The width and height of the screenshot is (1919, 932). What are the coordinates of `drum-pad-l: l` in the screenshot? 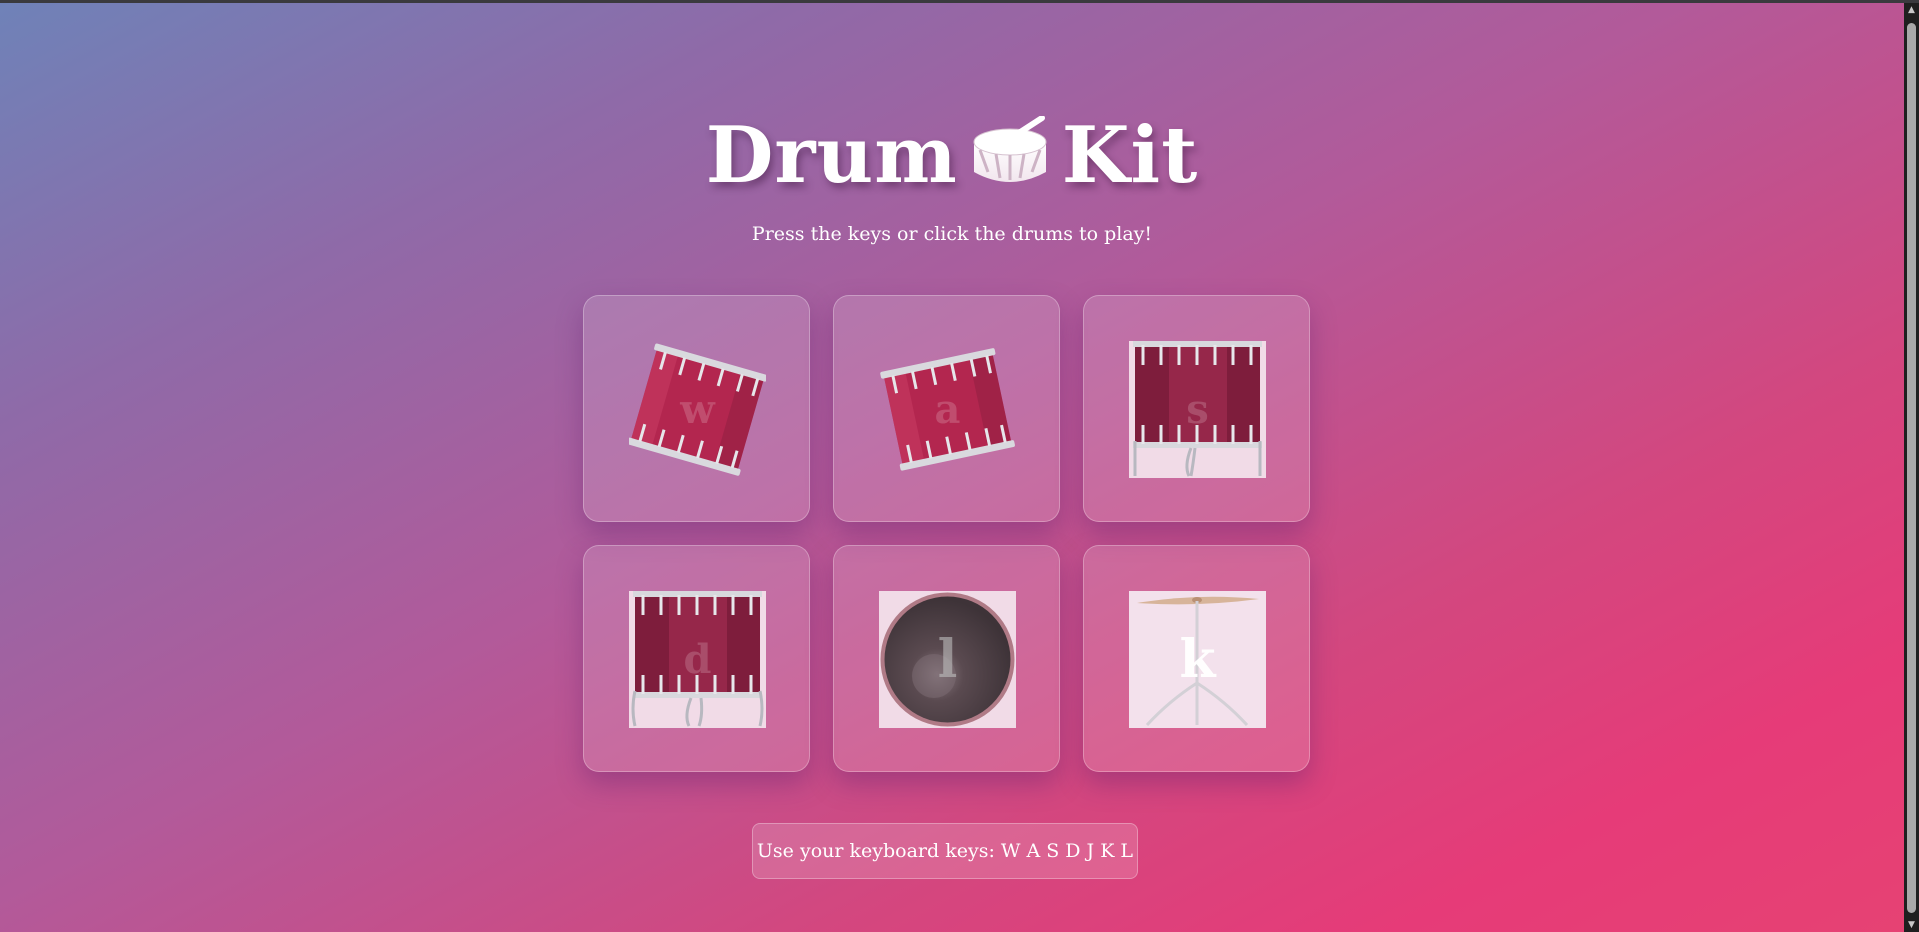 It's located at (946, 658).